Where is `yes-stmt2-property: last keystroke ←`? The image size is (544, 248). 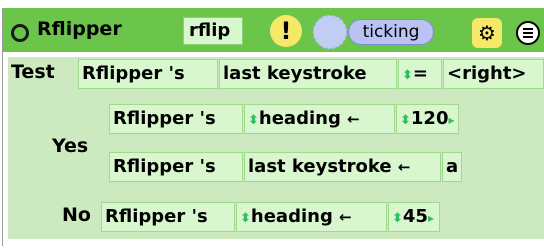
yes-stmt2-property: last keystroke ← is located at coordinates (342, 167).